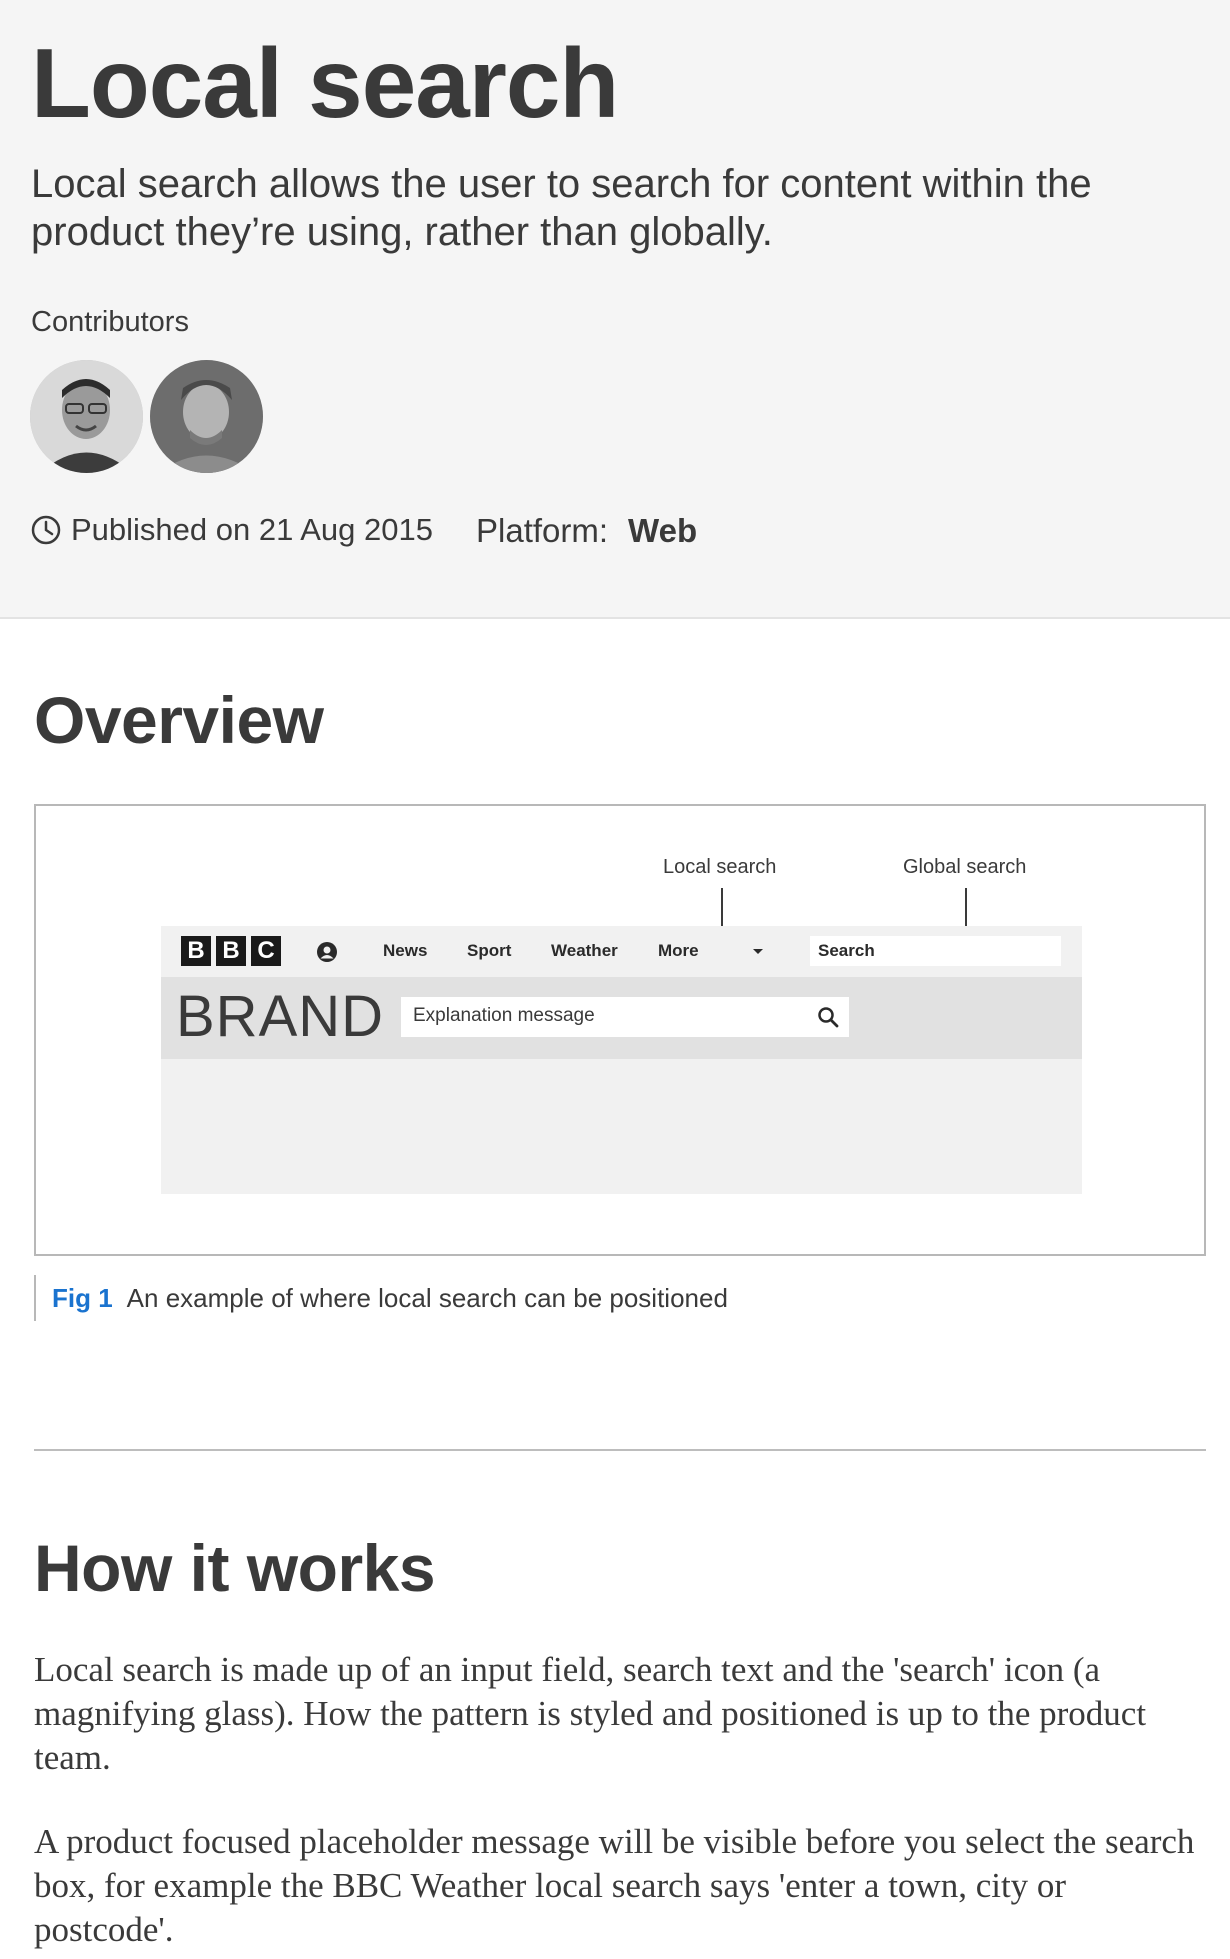 Image resolution: width=1230 pixels, height=1959 pixels. Describe the element at coordinates (110, 322) in the screenshot. I see `contributors-label: Contributors` at that location.